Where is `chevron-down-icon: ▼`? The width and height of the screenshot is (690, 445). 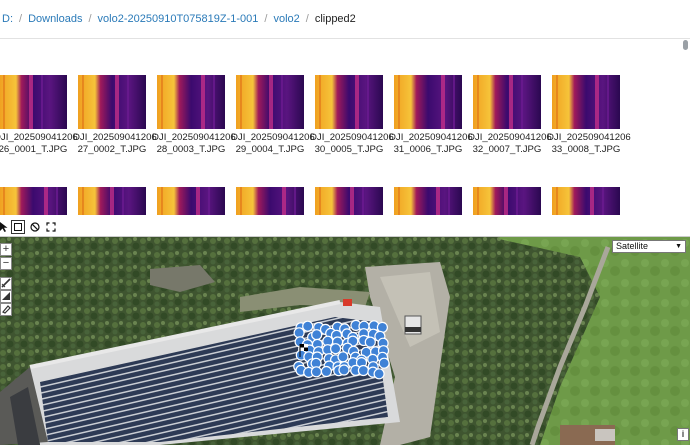
chevron-down-icon: ▼ is located at coordinates (678, 246).